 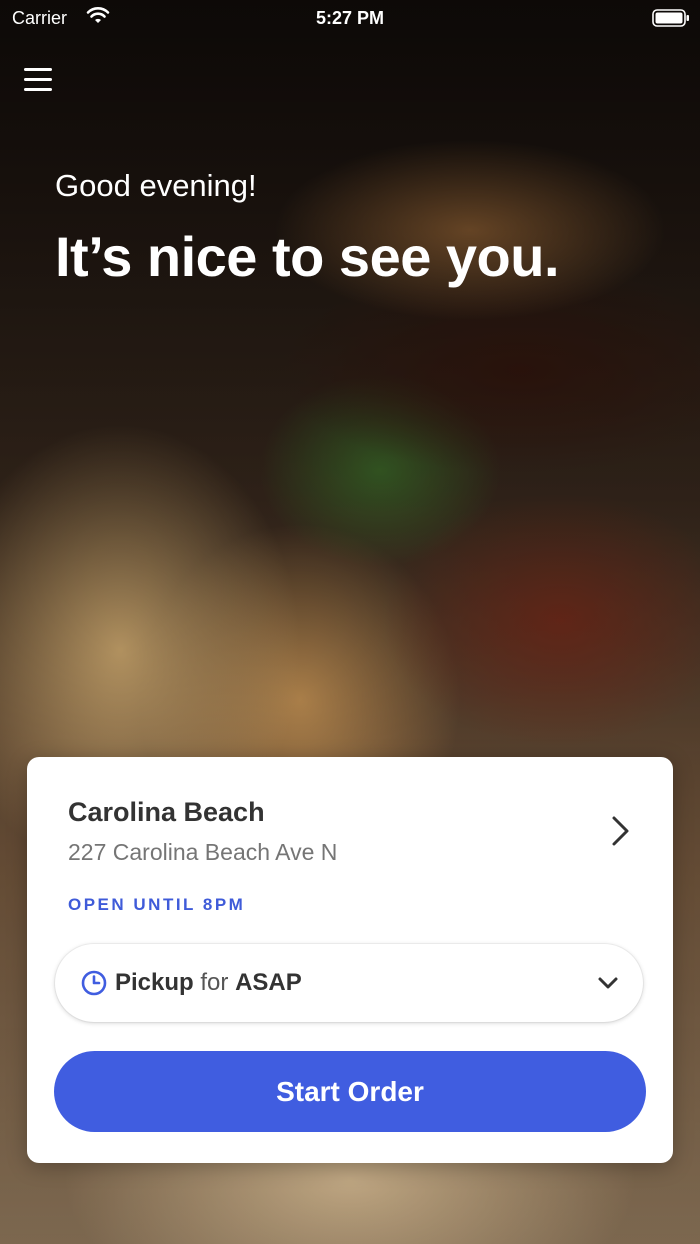 What do you see at coordinates (349, 983) in the screenshot?
I see `order-mode-select: Pickup for ASAP` at bounding box center [349, 983].